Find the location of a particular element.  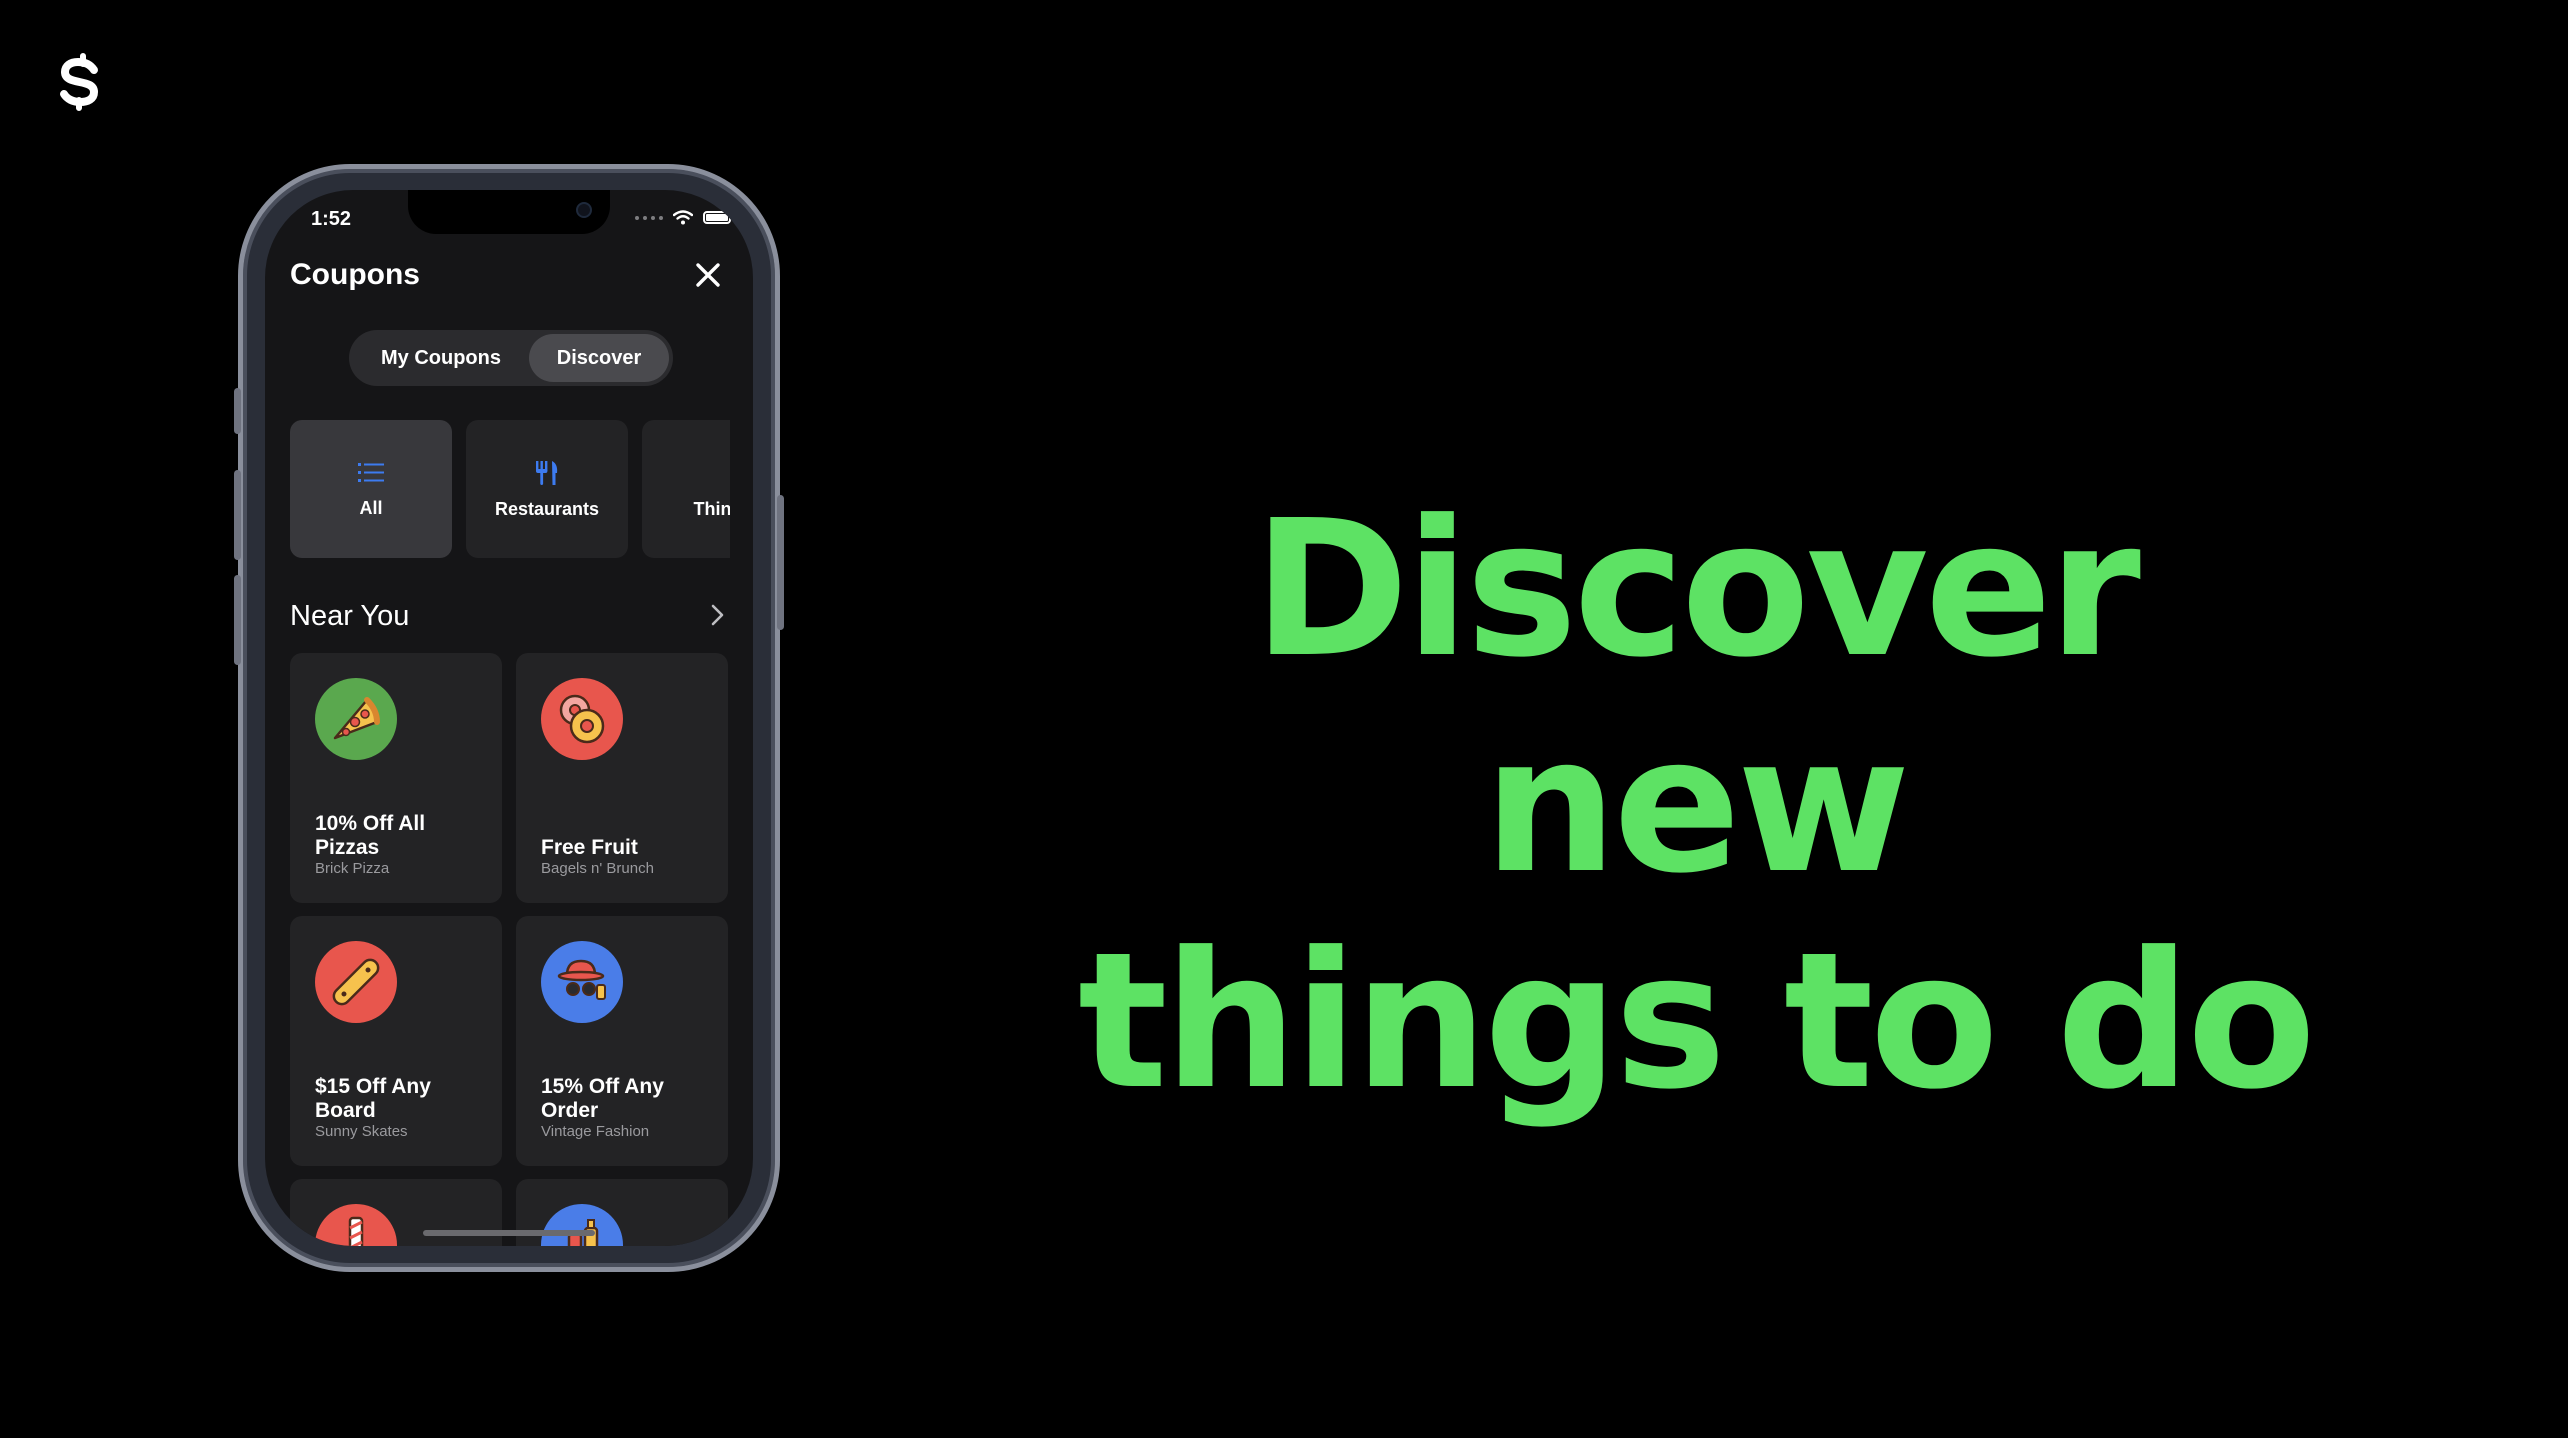

category-restaurants: Restaurants is located at coordinates (547, 489).